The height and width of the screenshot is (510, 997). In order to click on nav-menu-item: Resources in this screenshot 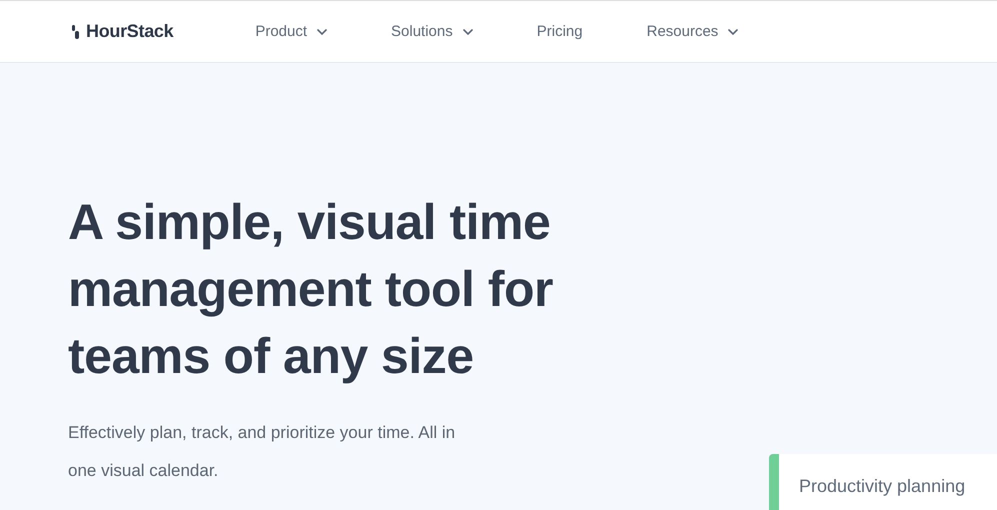, I will do `click(692, 31)`.